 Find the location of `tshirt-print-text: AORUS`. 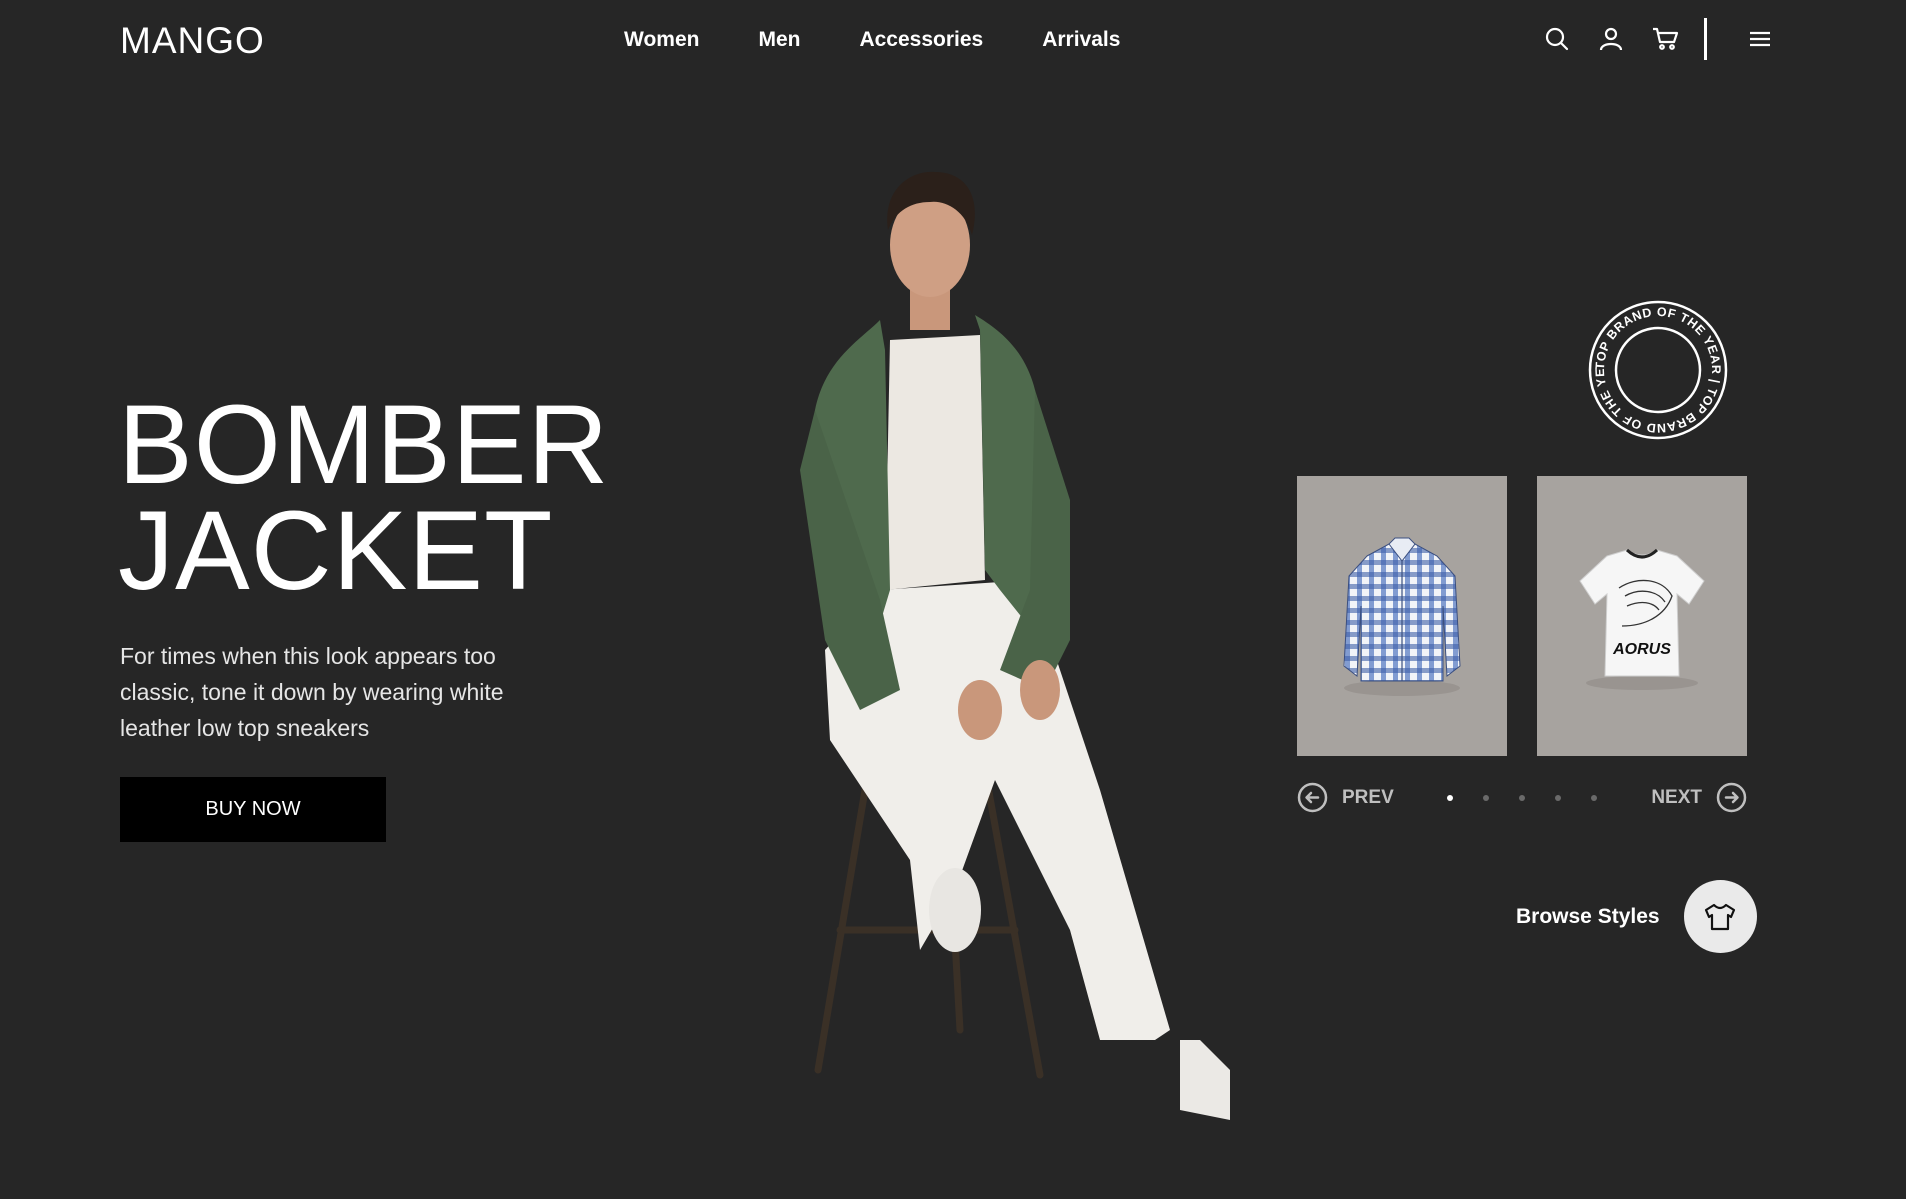

tshirt-print-text: AORUS is located at coordinates (1641, 649).